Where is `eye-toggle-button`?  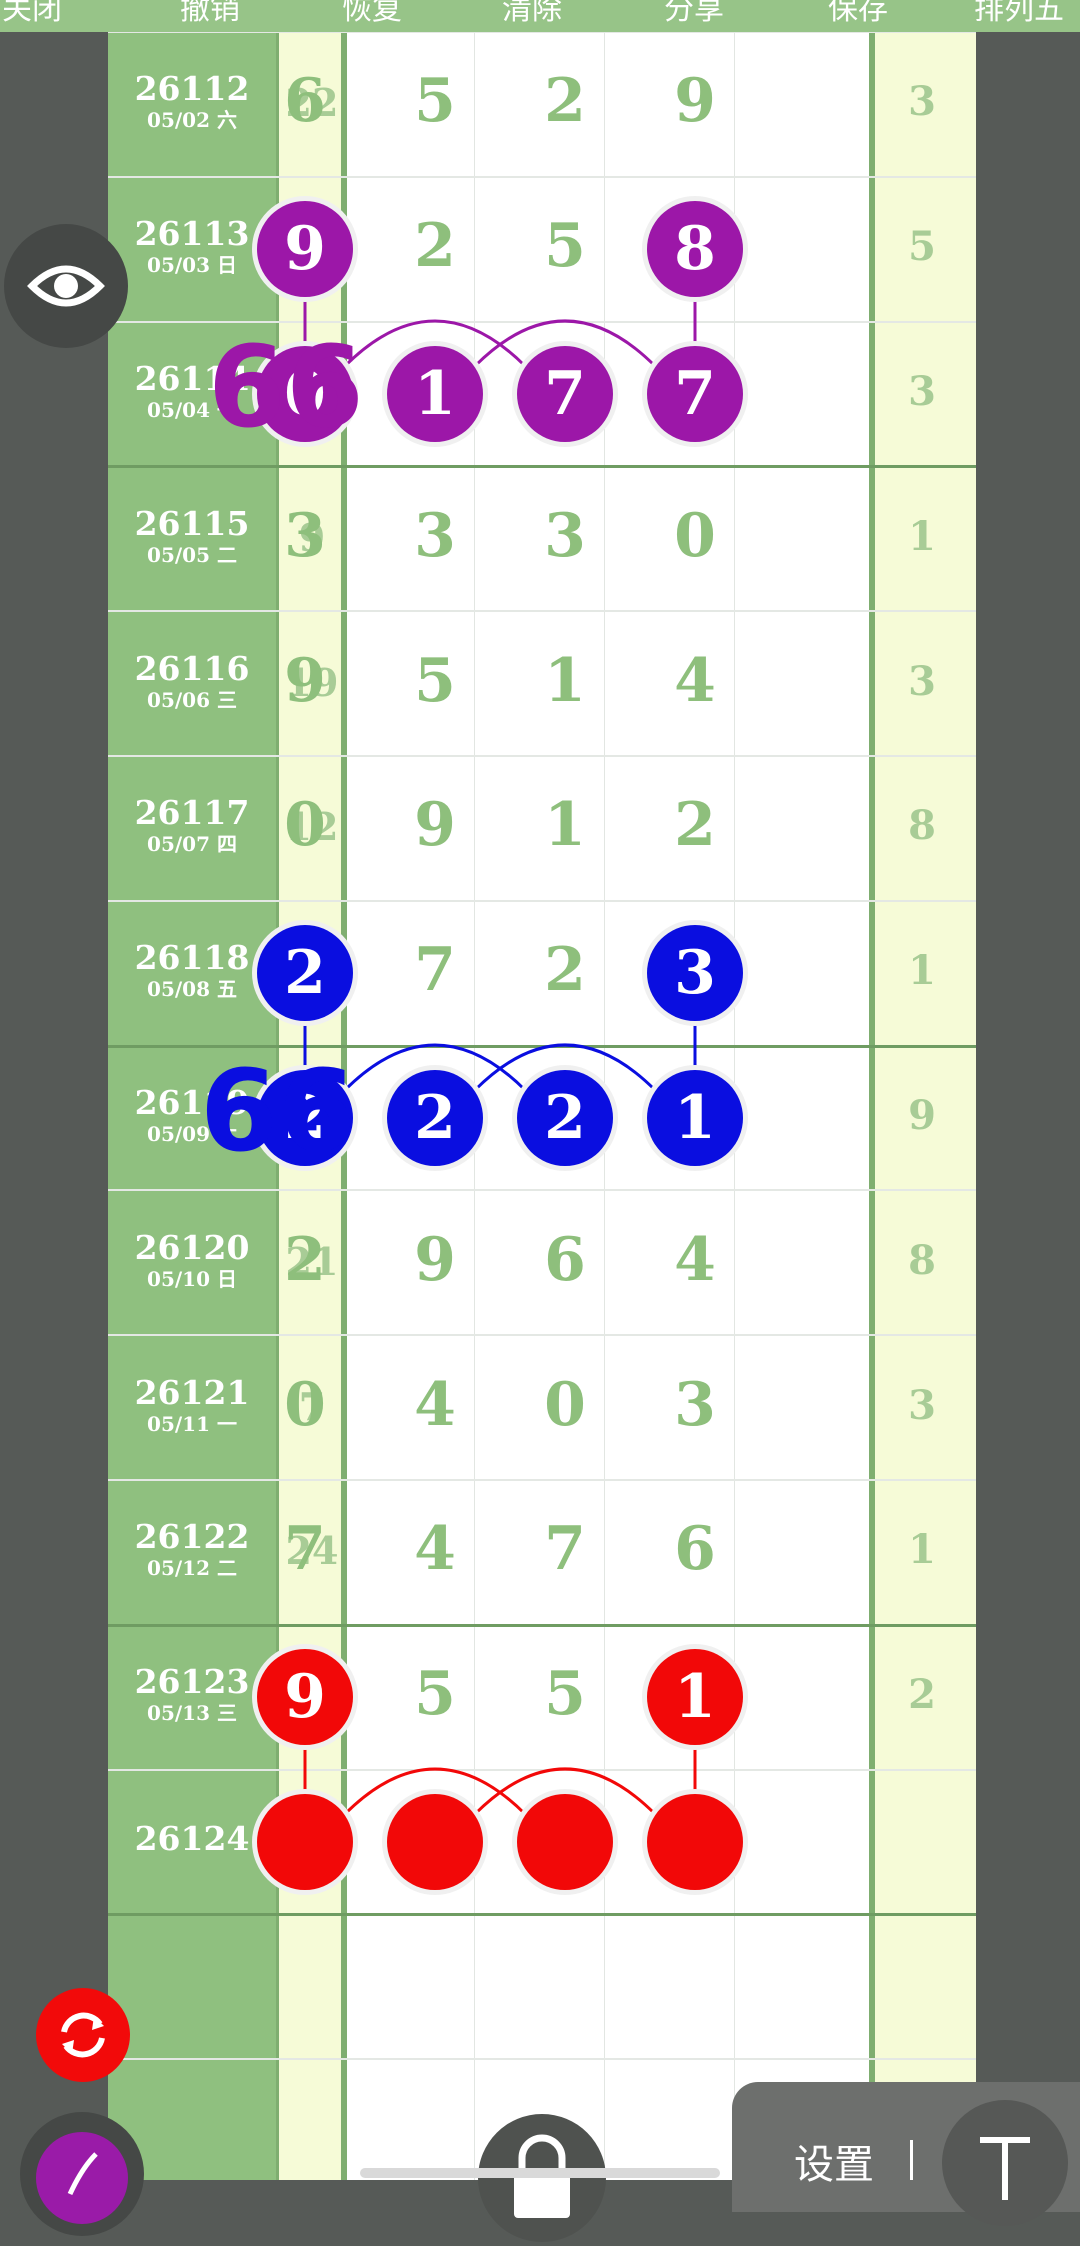
eye-toggle-button is located at coordinates (66, 286).